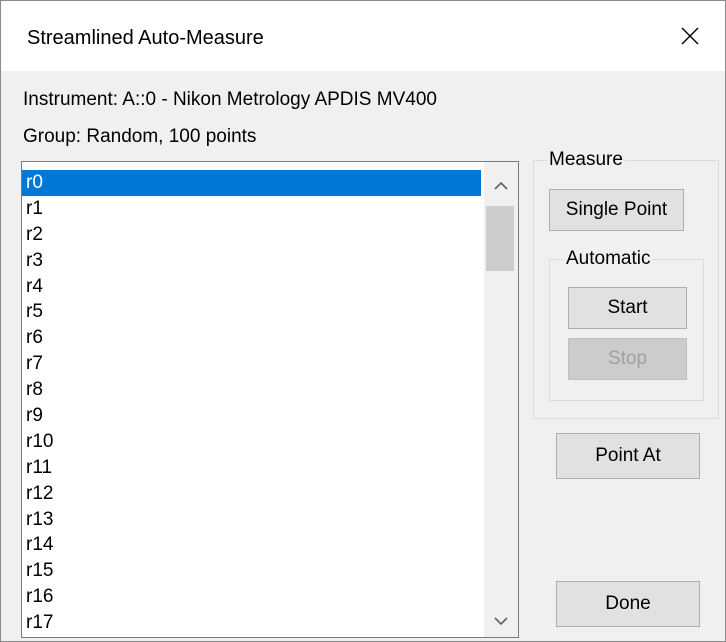 This screenshot has width=726, height=642. Describe the element at coordinates (251, 261) in the screenshot. I see `list-item: r3` at that location.